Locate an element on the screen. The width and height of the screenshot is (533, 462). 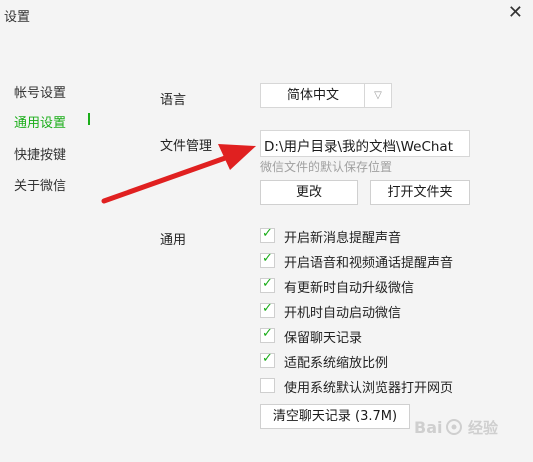
svg-text: Bai is located at coordinates (428, 427).